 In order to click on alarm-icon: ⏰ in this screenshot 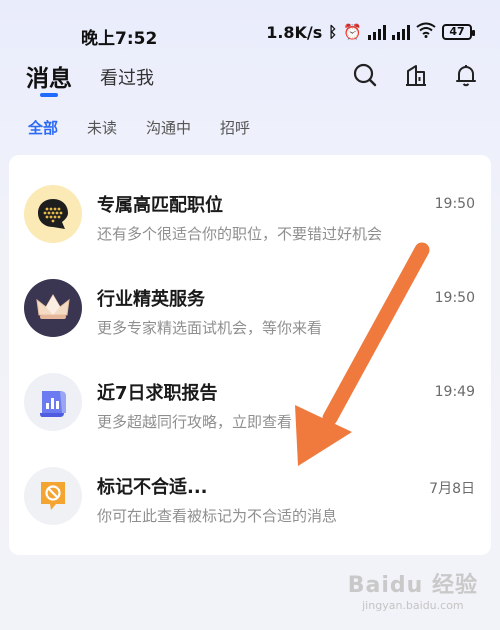, I will do `click(352, 32)`.